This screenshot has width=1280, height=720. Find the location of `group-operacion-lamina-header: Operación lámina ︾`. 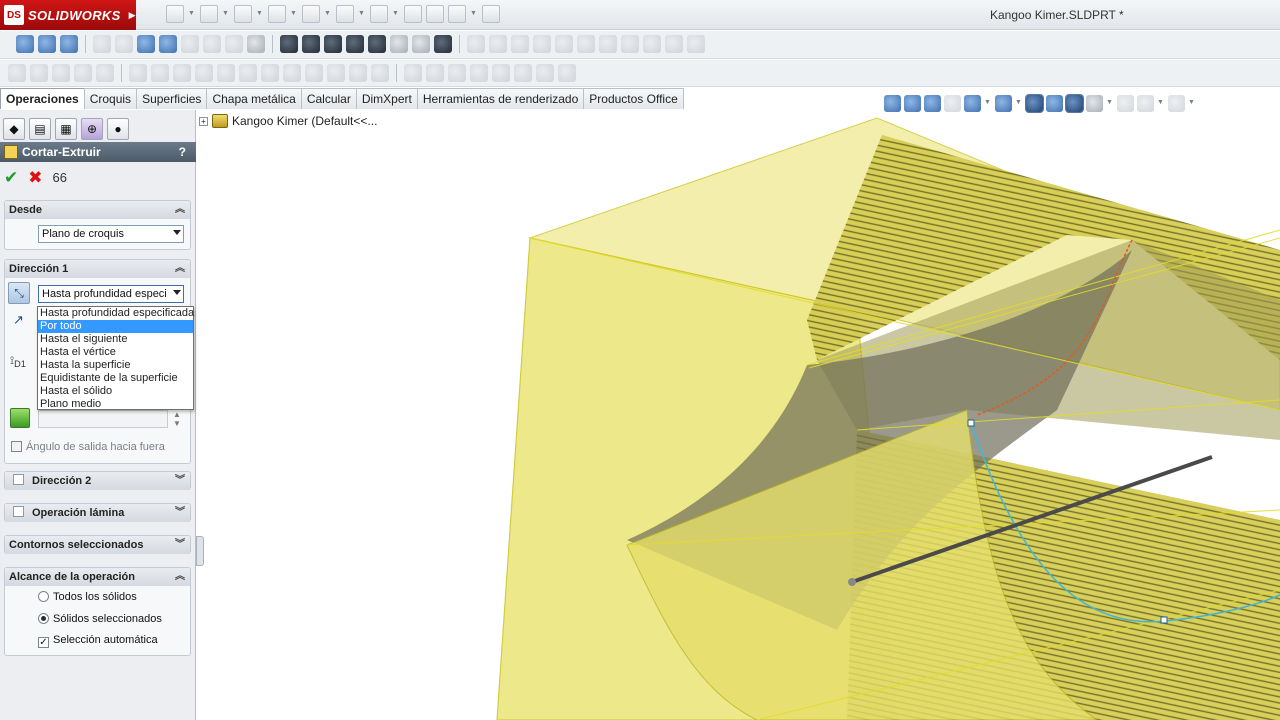

group-operacion-lamina-header: Operación lámina ︾ is located at coordinates (97, 513).